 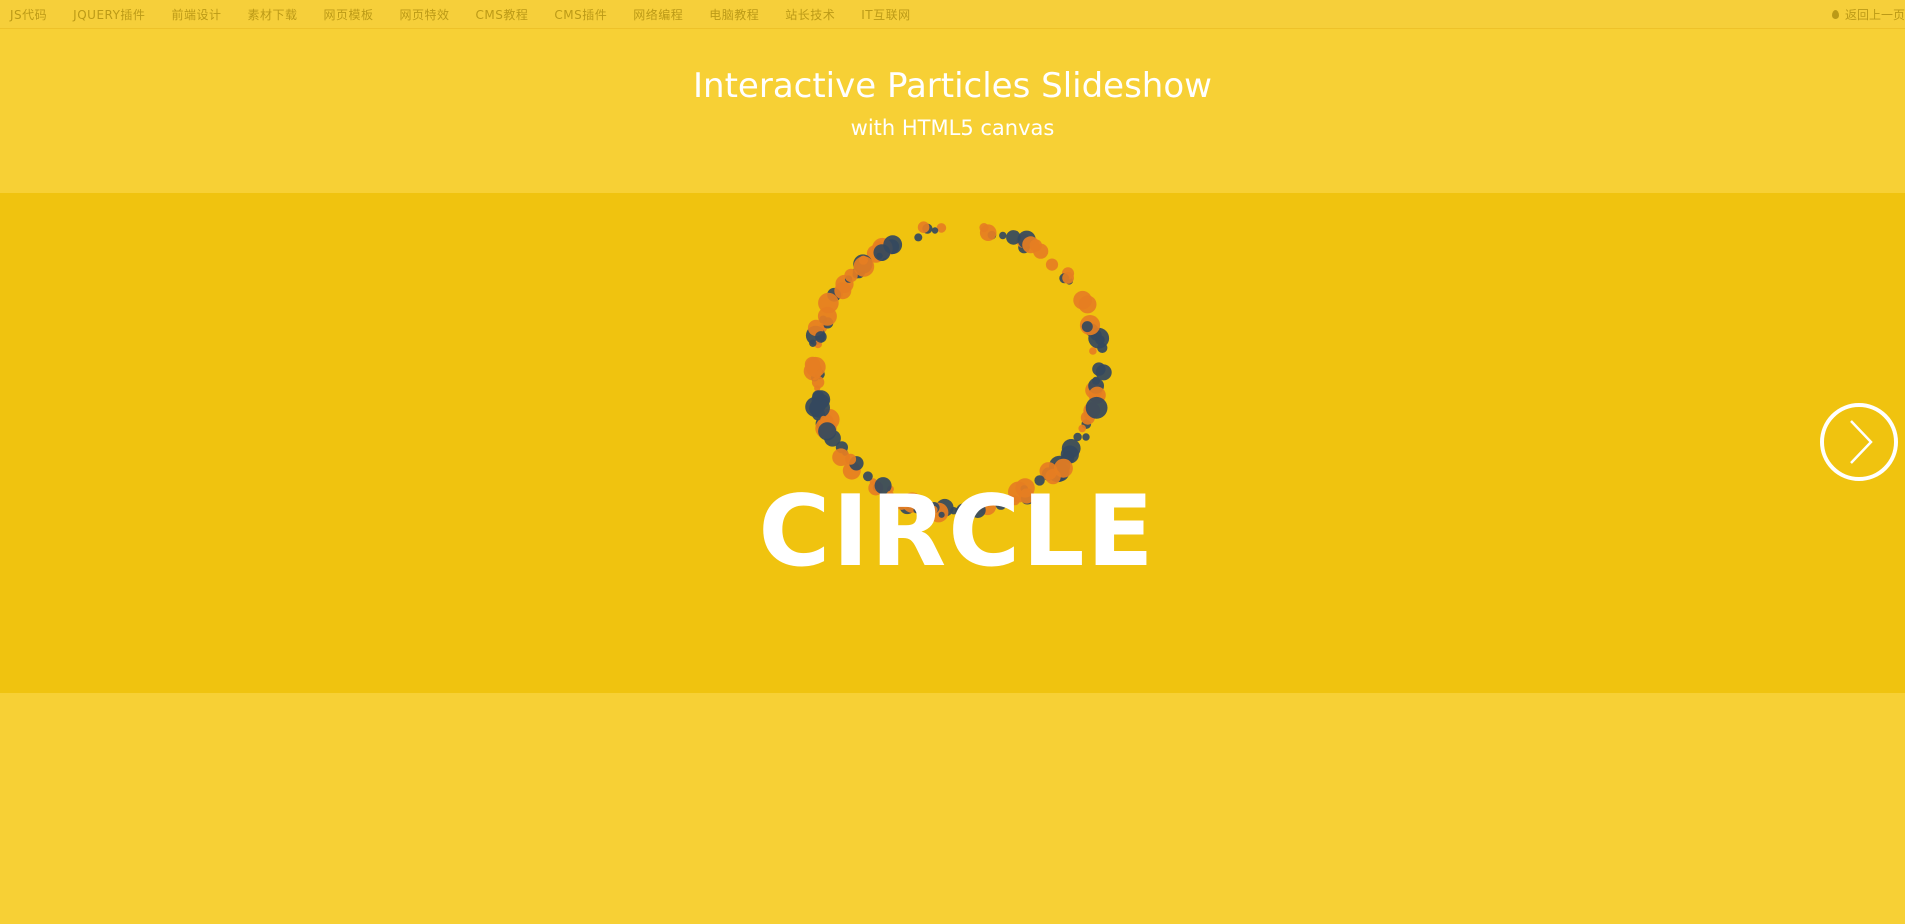 What do you see at coordinates (1874, 14) in the screenshot?
I see `back-link-label: 返回上一页` at bounding box center [1874, 14].